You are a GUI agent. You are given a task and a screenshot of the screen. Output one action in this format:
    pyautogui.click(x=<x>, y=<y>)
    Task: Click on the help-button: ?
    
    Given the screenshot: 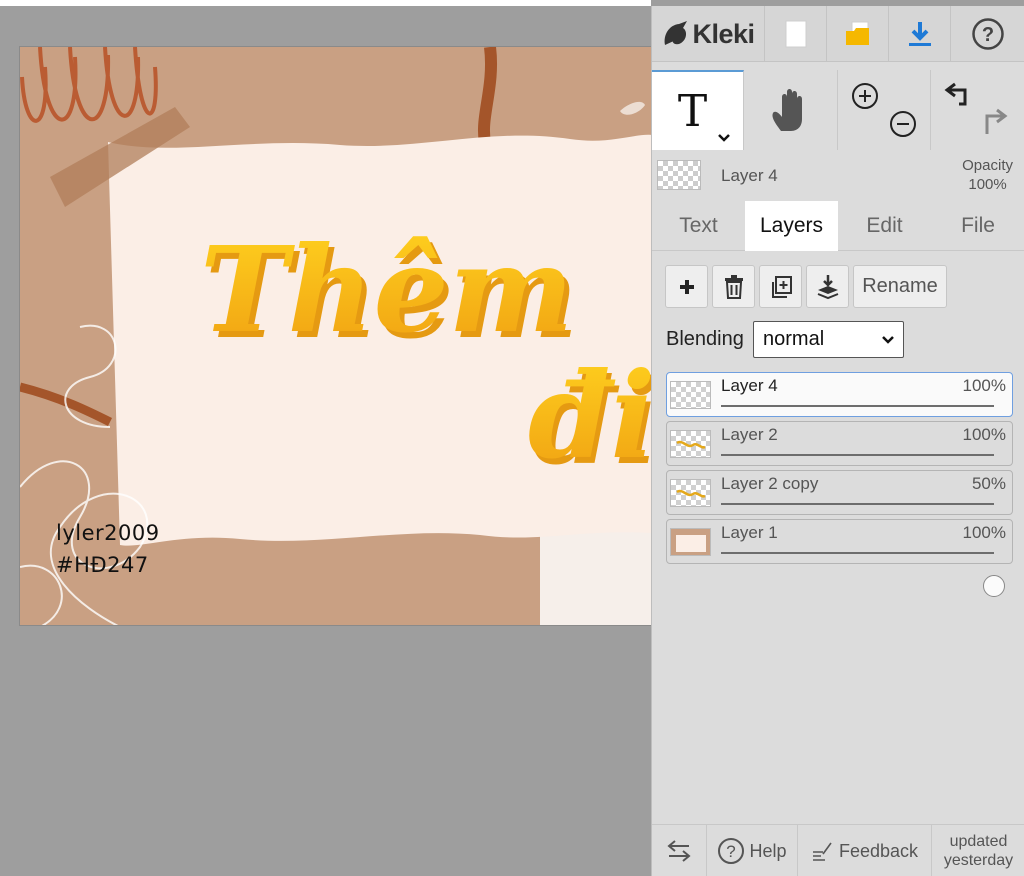 What is the action you would take?
    pyautogui.click(x=987, y=34)
    